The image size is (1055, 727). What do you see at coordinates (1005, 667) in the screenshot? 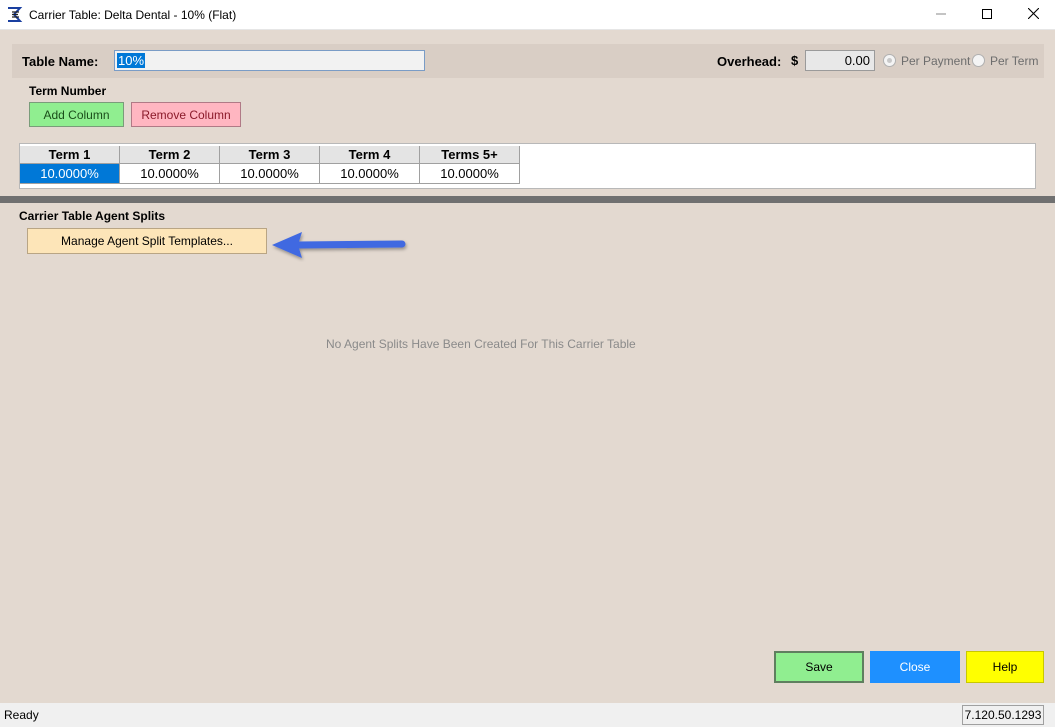
I see `help-button: Help` at bounding box center [1005, 667].